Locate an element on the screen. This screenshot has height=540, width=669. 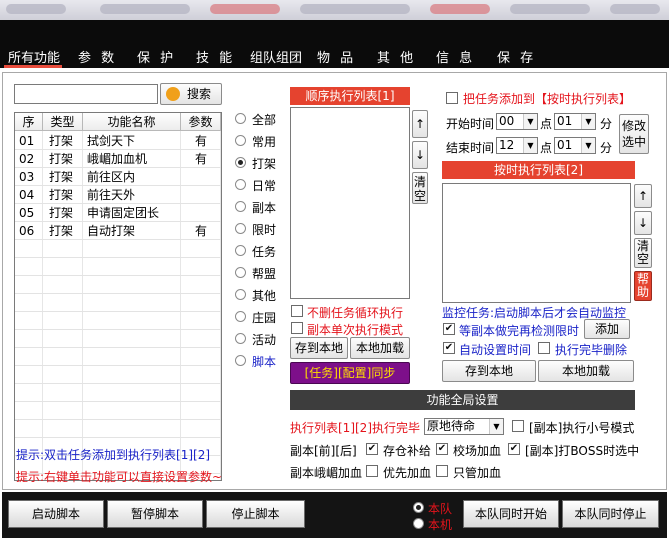
col-header-type: 类型 is located at coordinates (63, 122).